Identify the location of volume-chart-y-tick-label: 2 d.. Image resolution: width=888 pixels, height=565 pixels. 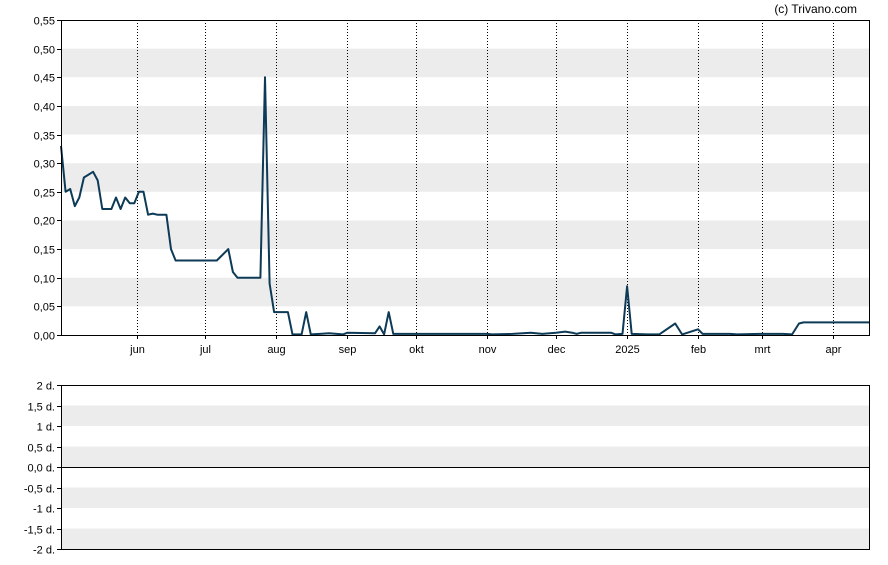
(46, 387).